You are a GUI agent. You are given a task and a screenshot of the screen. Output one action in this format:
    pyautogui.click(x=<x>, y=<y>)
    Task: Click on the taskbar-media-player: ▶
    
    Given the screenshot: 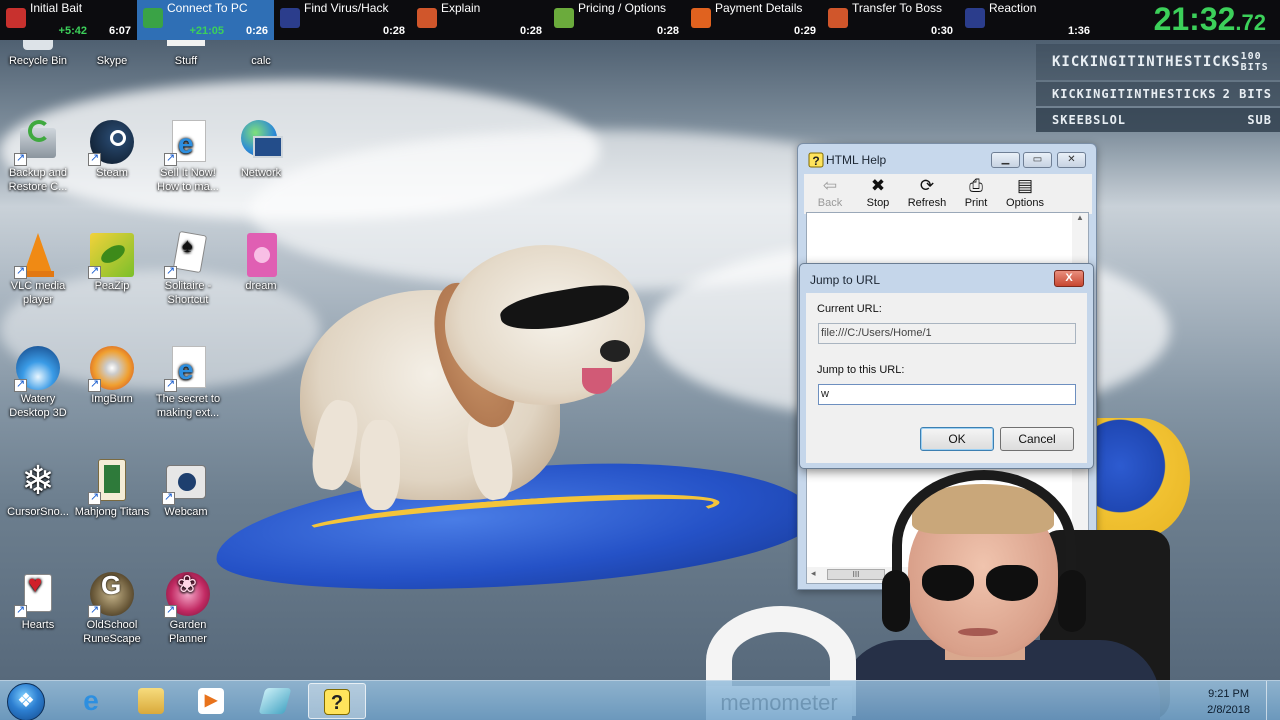 What is the action you would take?
    pyautogui.click(x=211, y=701)
    